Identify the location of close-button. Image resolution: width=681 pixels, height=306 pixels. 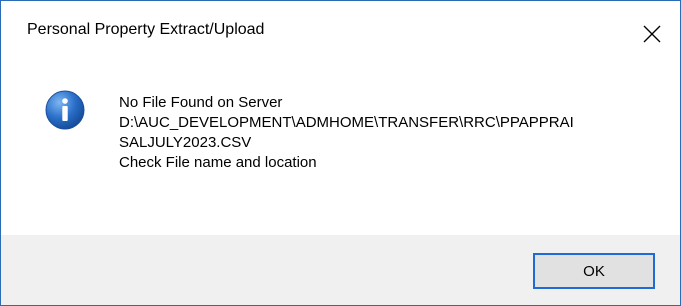
(652, 32).